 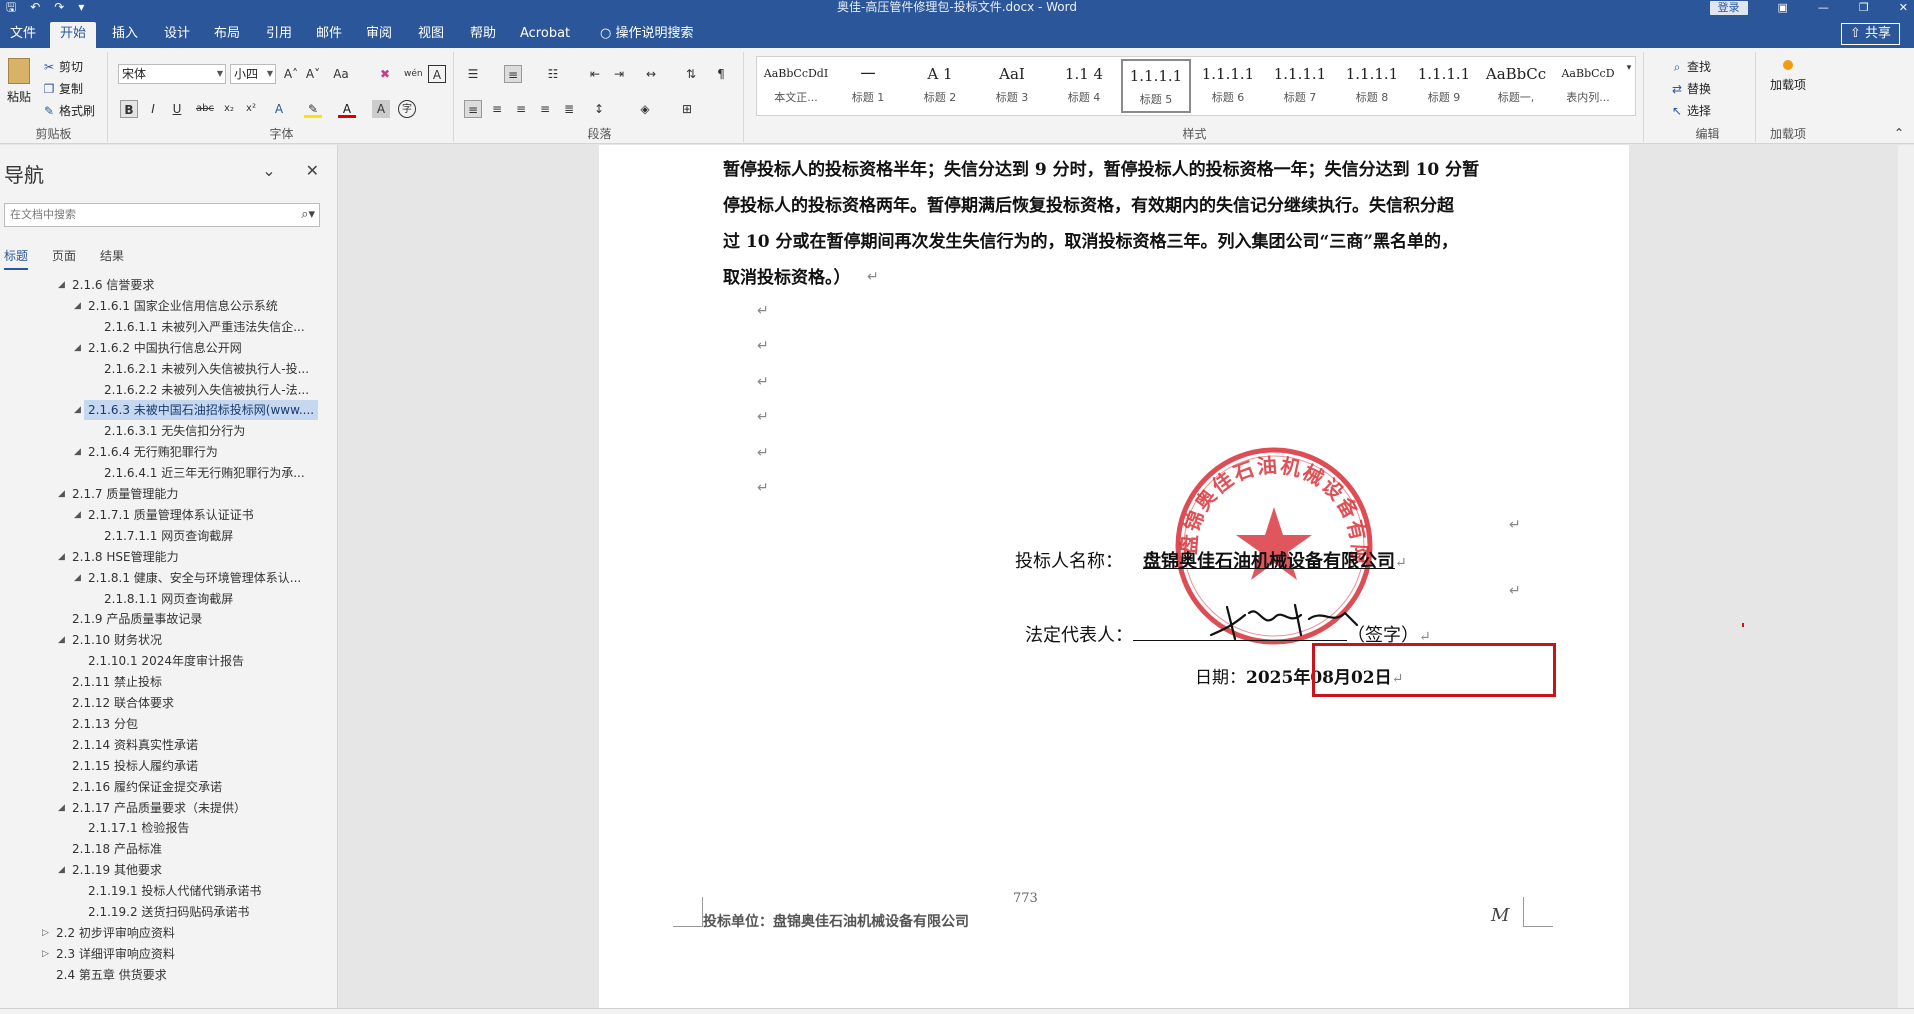 I want to click on shading-icon: ◈, so click(x=645, y=109).